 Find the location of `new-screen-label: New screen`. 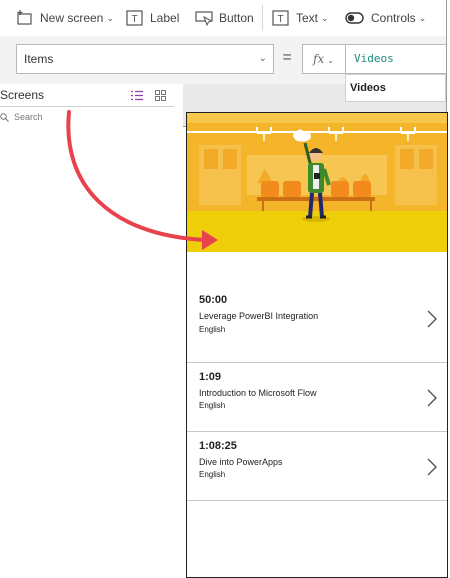

new-screen-label: New screen is located at coordinates (72, 18).